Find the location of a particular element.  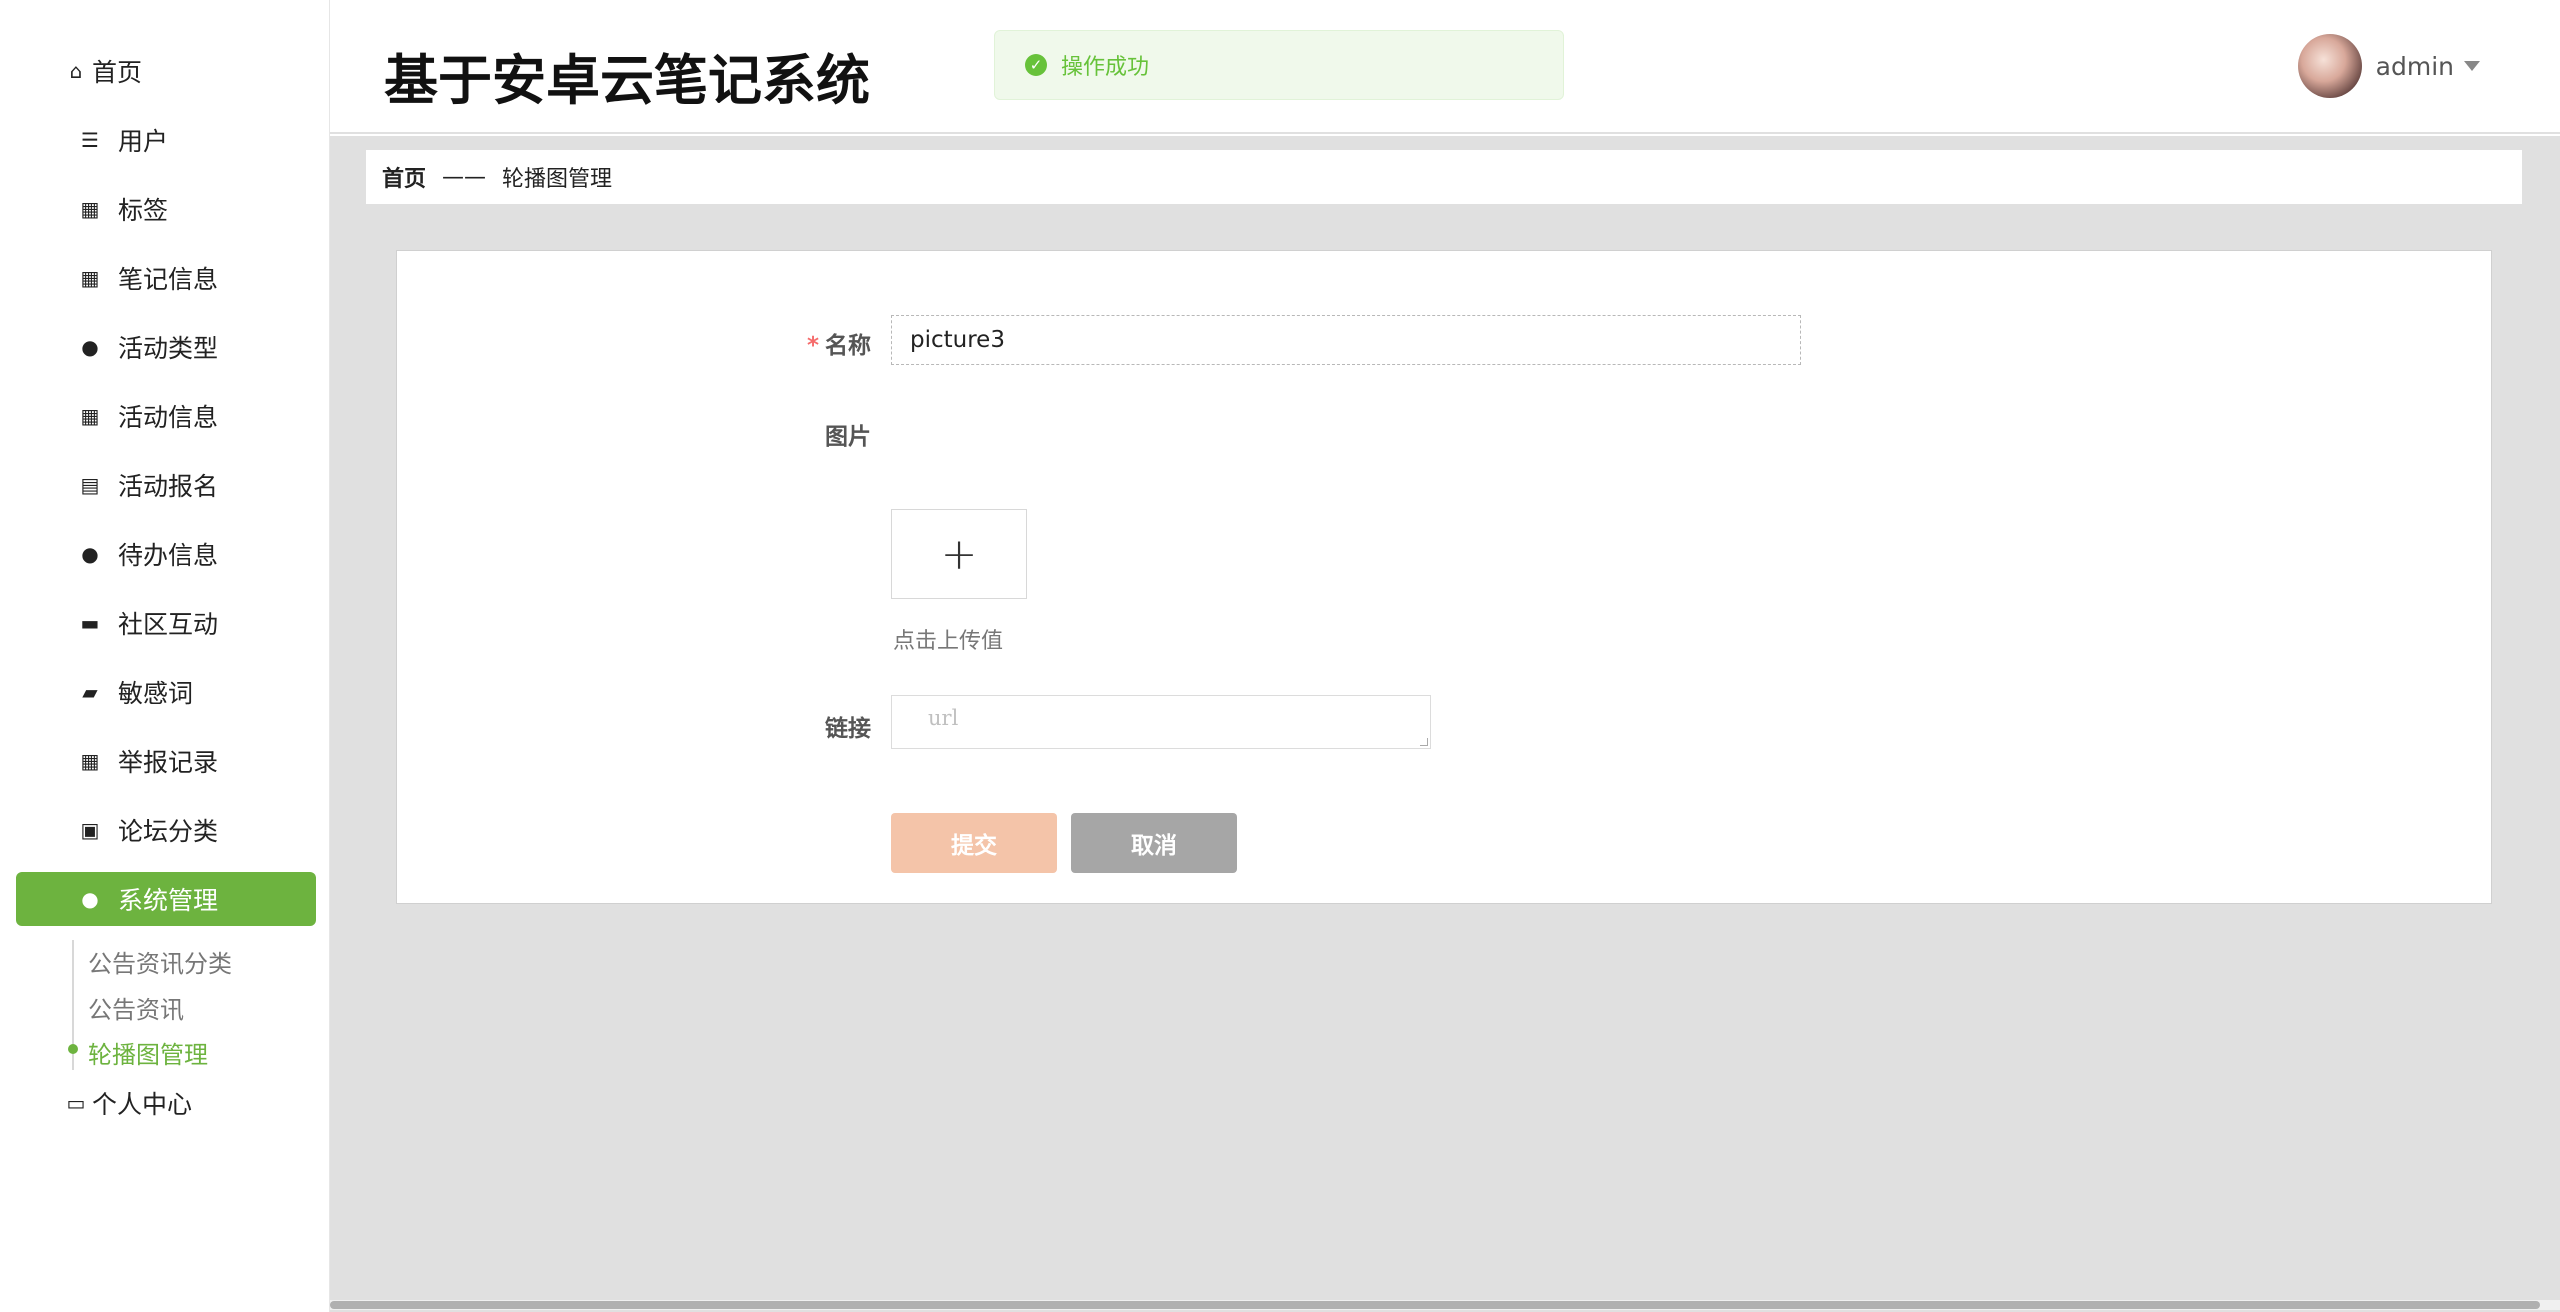

sidebar-item-label: 活动类型 is located at coordinates (168, 348).